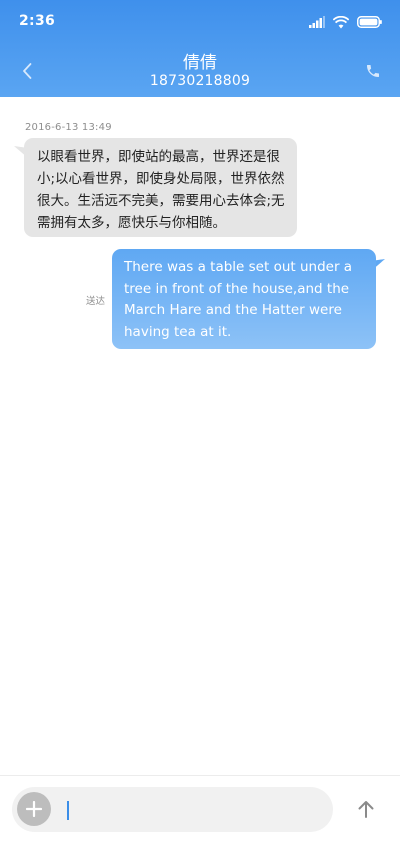 The height and width of the screenshot is (844, 400). I want to click on call-button, so click(373, 71).